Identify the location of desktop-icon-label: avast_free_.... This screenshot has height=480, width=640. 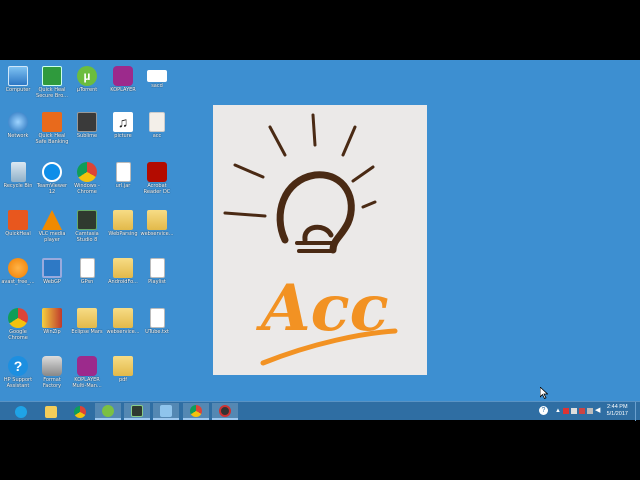
(18, 282).